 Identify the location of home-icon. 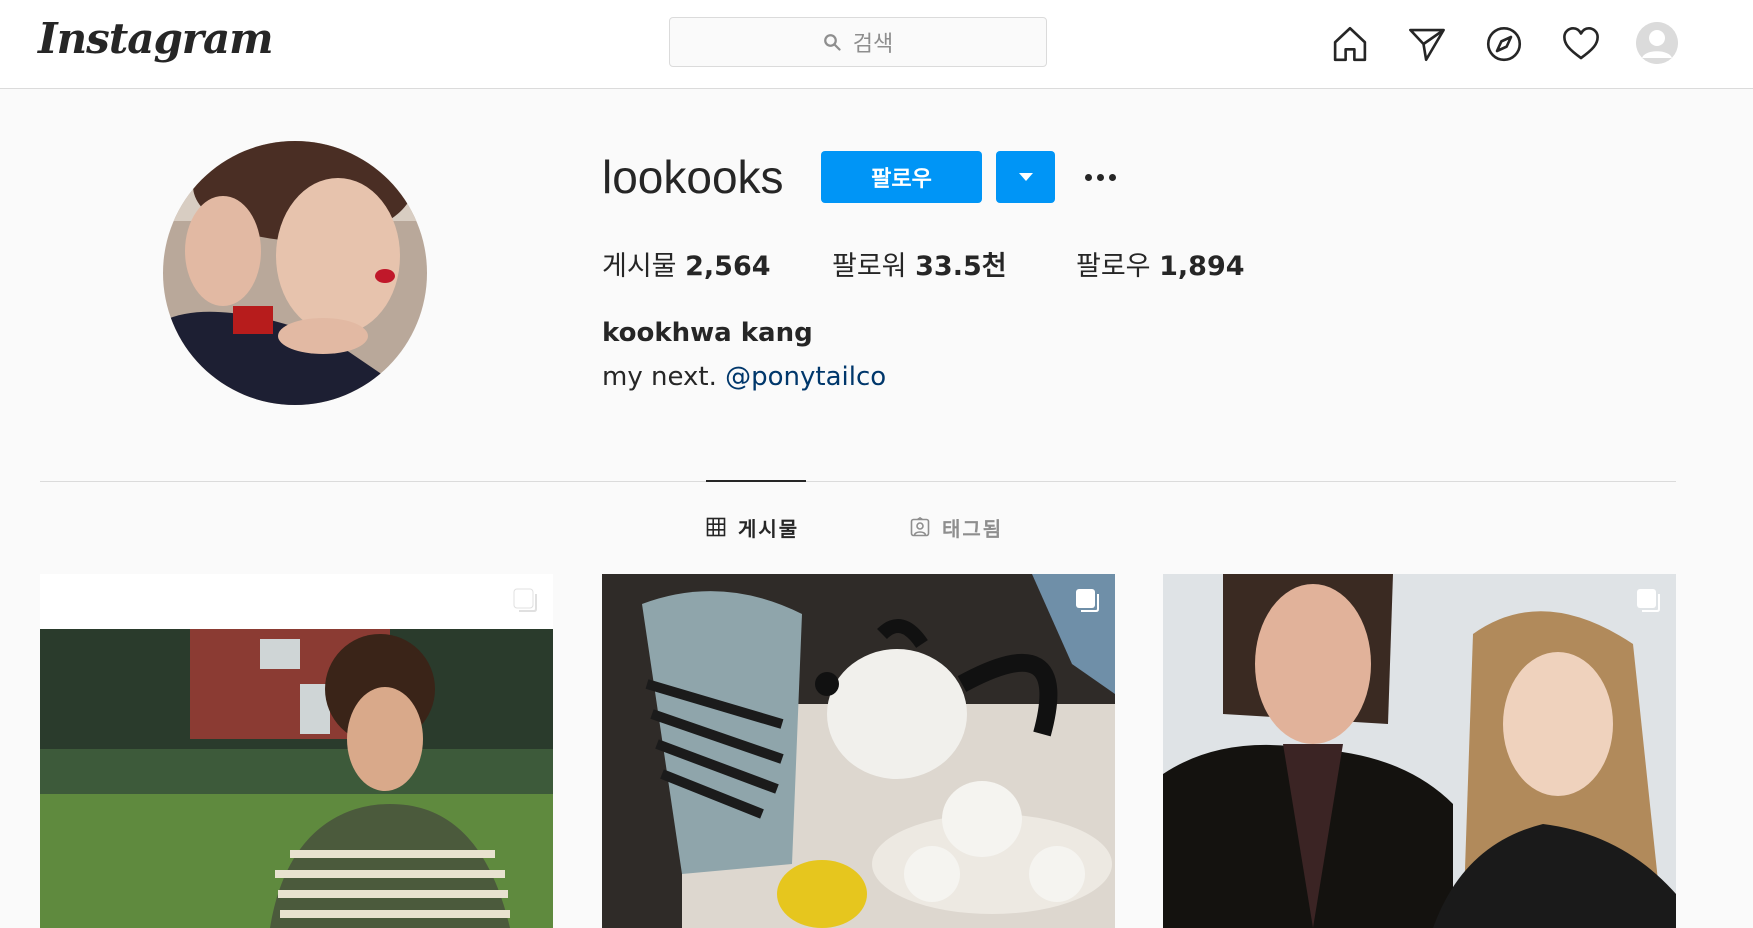
(1350, 44).